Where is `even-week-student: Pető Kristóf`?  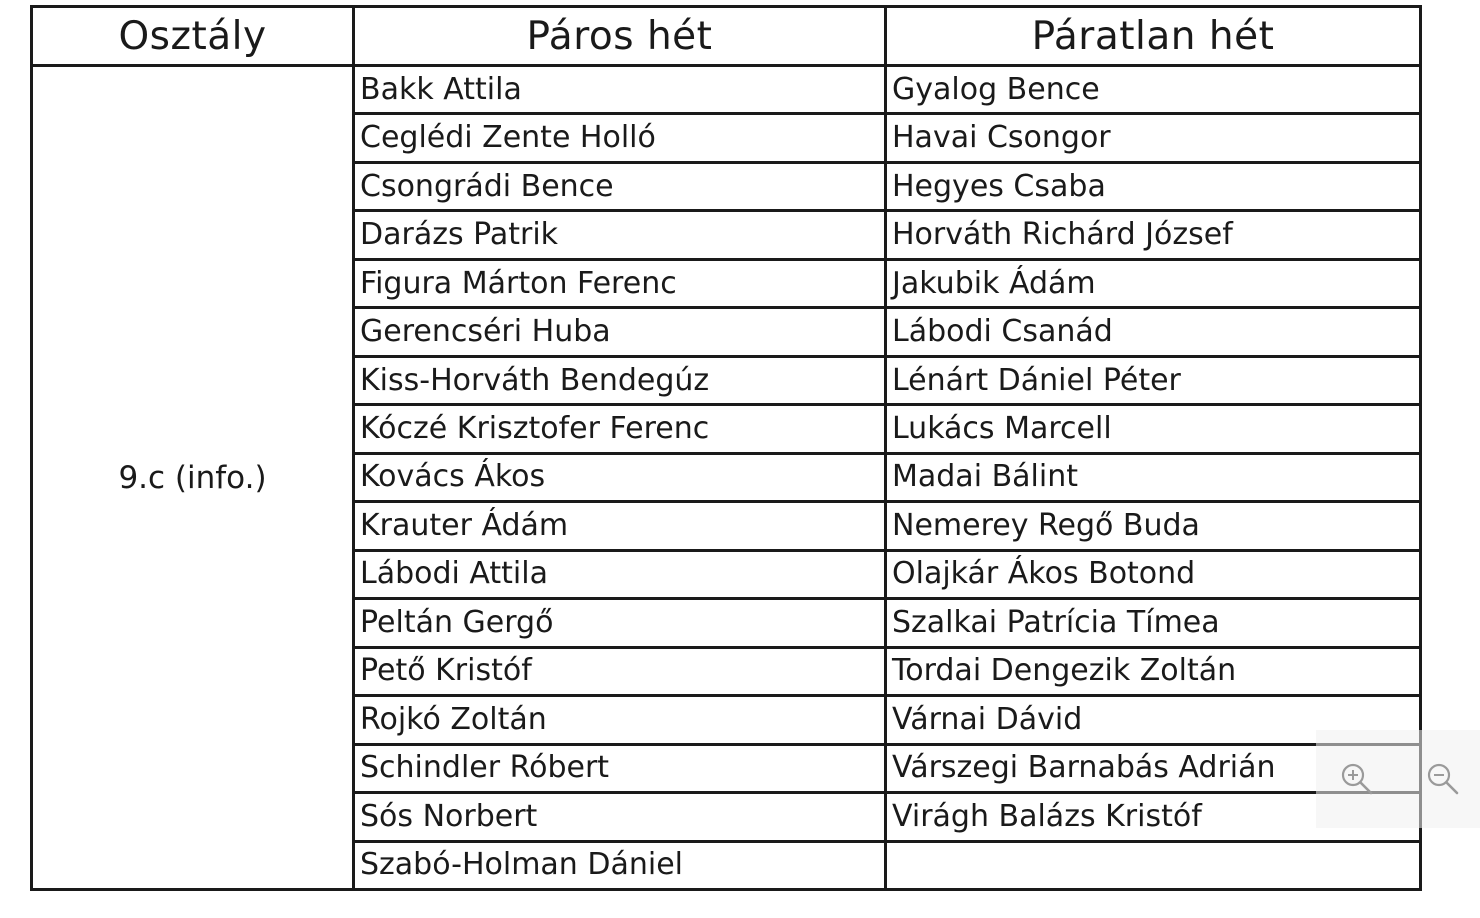
even-week-student: Pető Kristóf is located at coordinates (619, 671).